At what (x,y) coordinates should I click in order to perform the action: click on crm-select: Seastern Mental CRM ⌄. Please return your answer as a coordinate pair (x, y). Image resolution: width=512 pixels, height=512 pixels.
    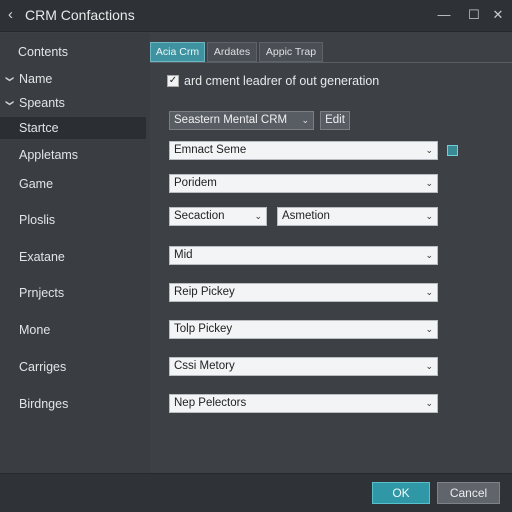
    Looking at the image, I should click on (241, 120).